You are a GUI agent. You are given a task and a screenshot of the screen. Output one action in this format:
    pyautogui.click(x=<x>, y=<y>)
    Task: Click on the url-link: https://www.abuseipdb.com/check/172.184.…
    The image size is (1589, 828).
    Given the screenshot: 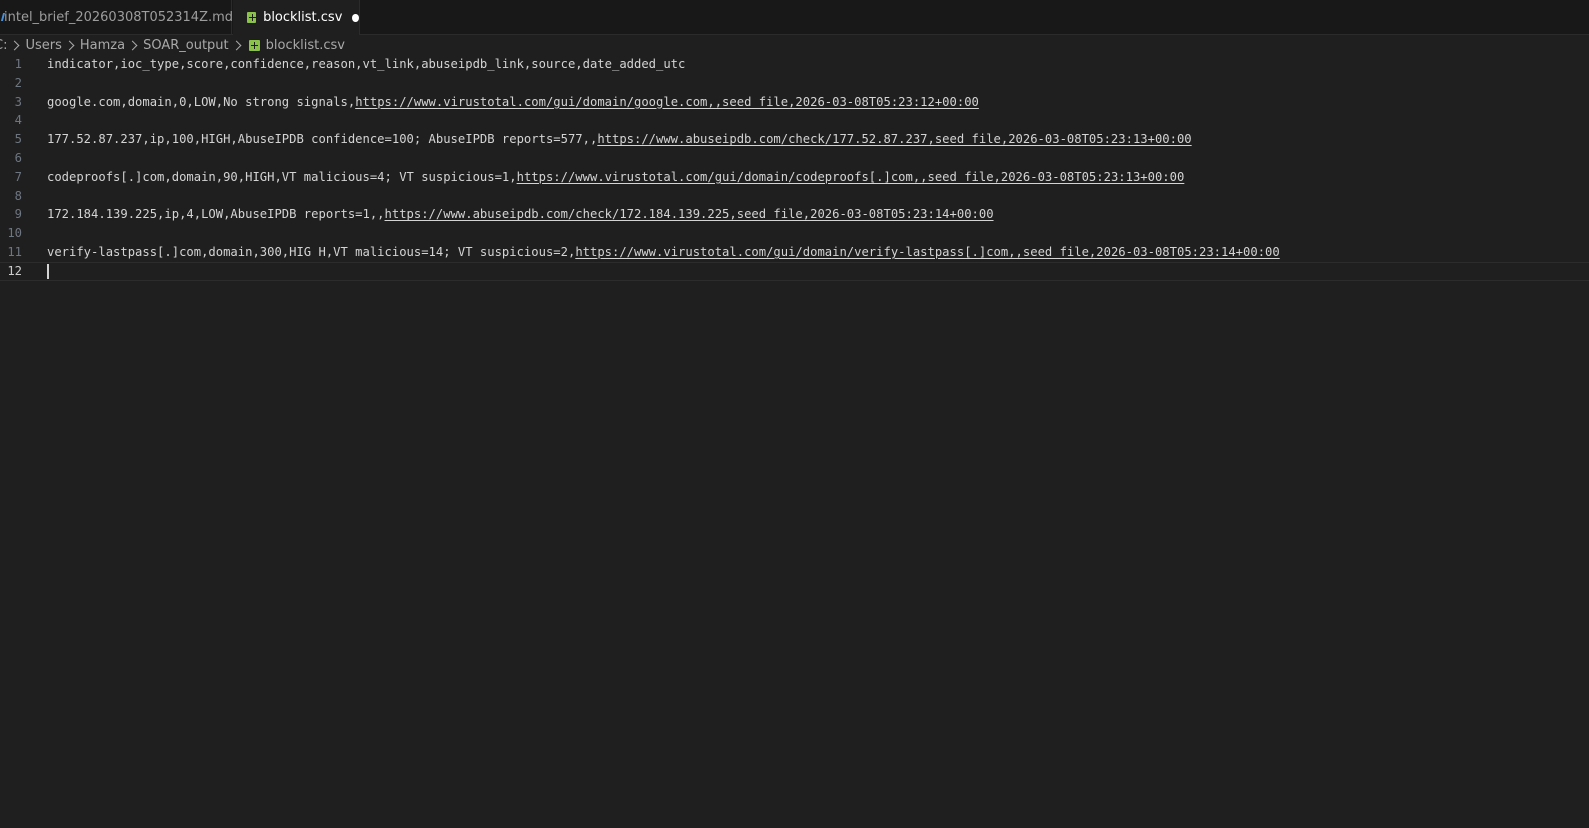 What is the action you would take?
    pyautogui.click(x=689, y=214)
    